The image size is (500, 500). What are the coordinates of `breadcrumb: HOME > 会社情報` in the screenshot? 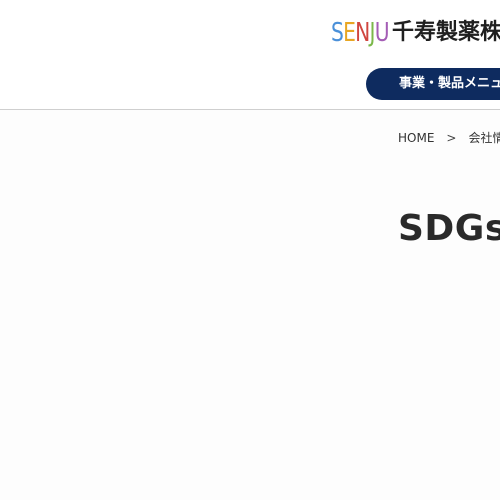 It's located at (449, 137).